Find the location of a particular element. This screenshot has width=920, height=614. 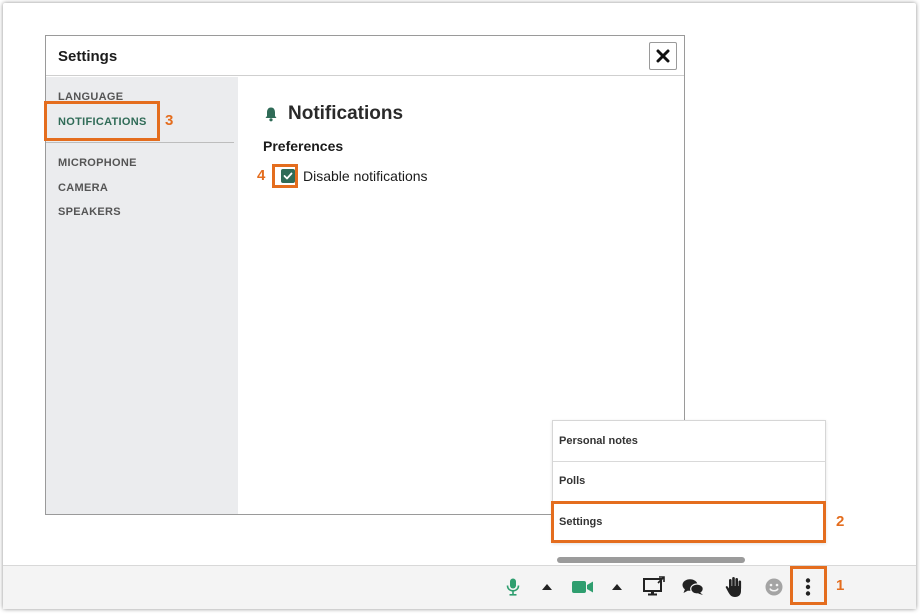

close-button is located at coordinates (663, 56).